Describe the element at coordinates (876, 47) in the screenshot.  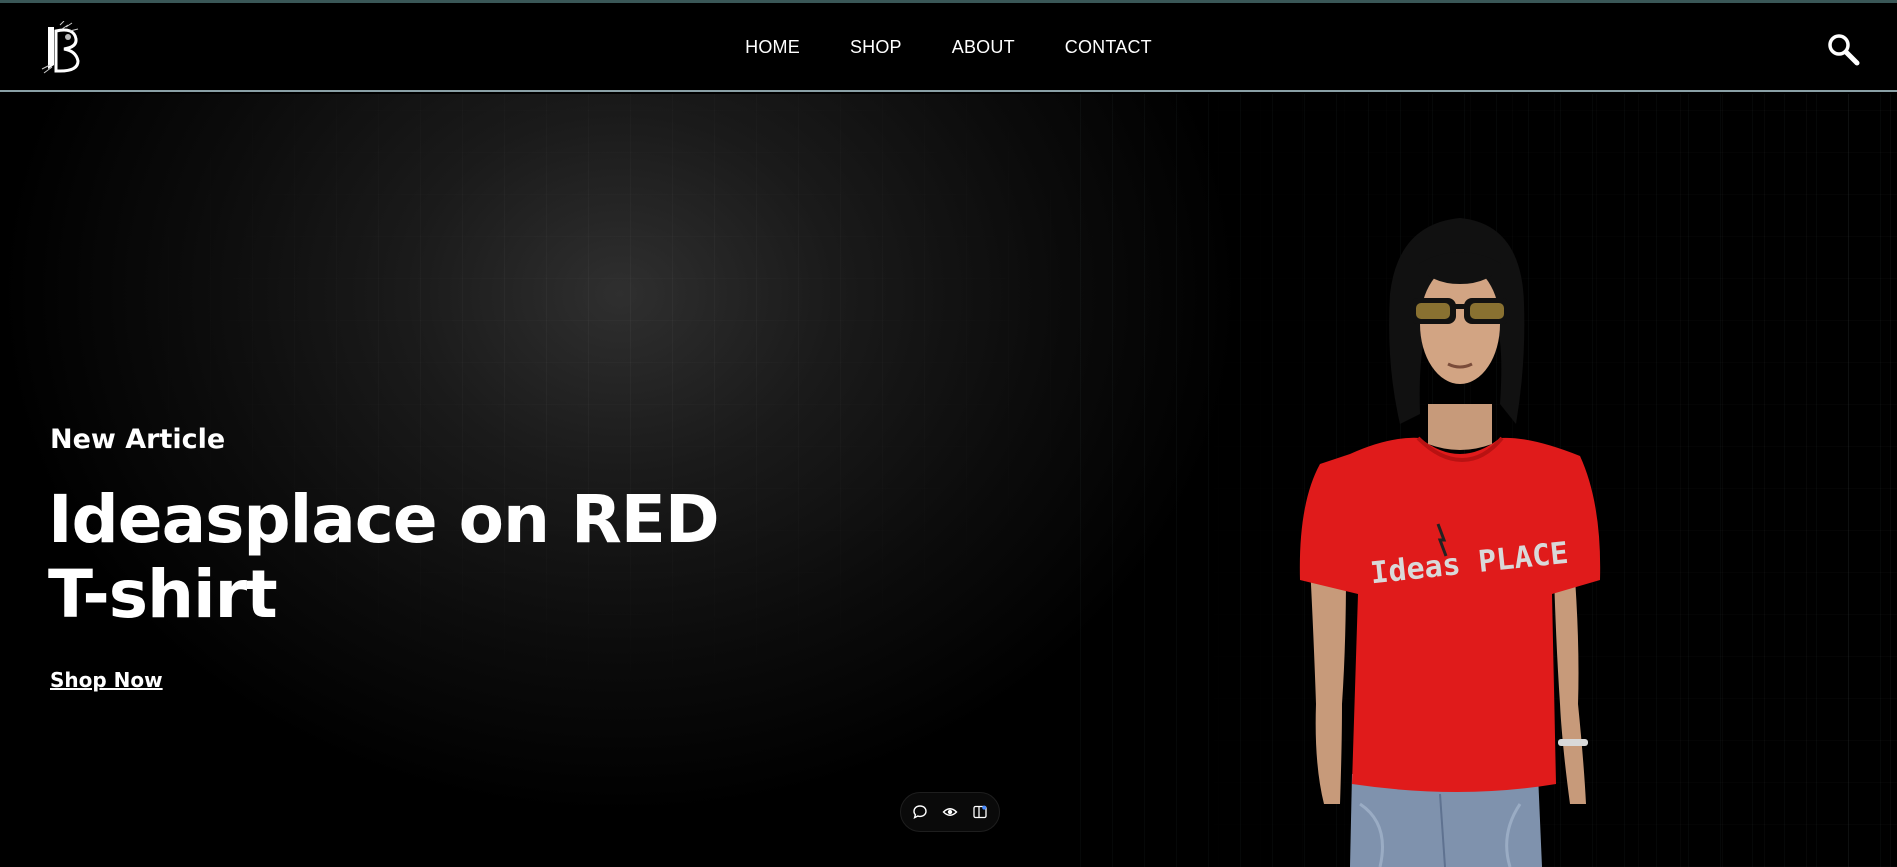
I see `nav-shop: SHOP` at that location.